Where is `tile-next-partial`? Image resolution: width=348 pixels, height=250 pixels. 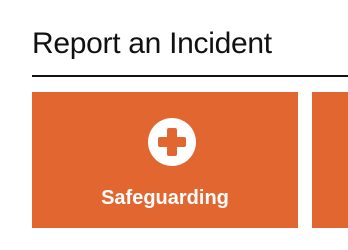 tile-next-partial is located at coordinates (330, 160).